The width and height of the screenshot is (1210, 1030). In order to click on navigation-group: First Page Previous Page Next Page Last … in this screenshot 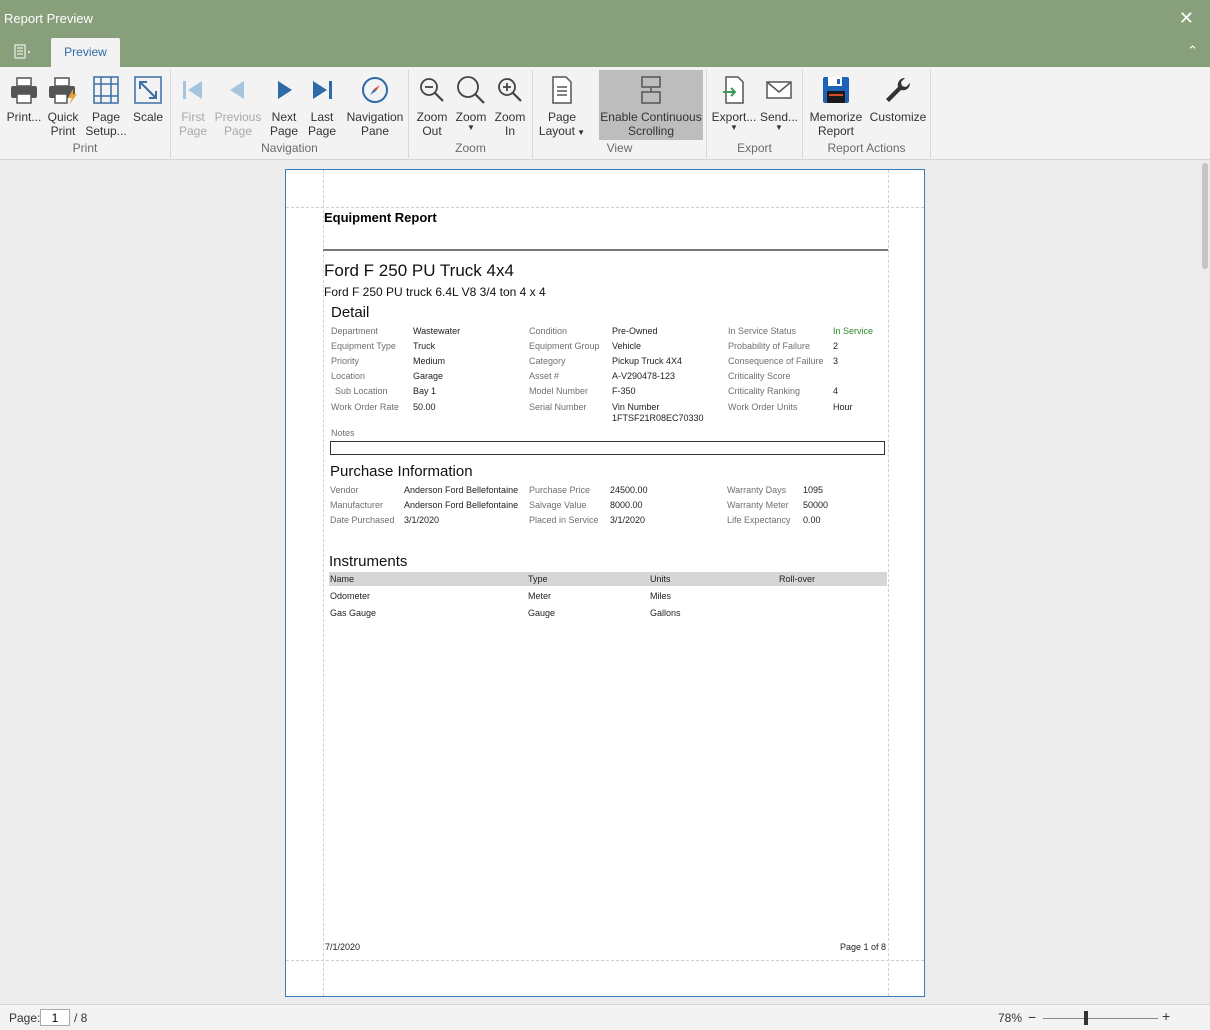, I will do `click(290, 114)`.